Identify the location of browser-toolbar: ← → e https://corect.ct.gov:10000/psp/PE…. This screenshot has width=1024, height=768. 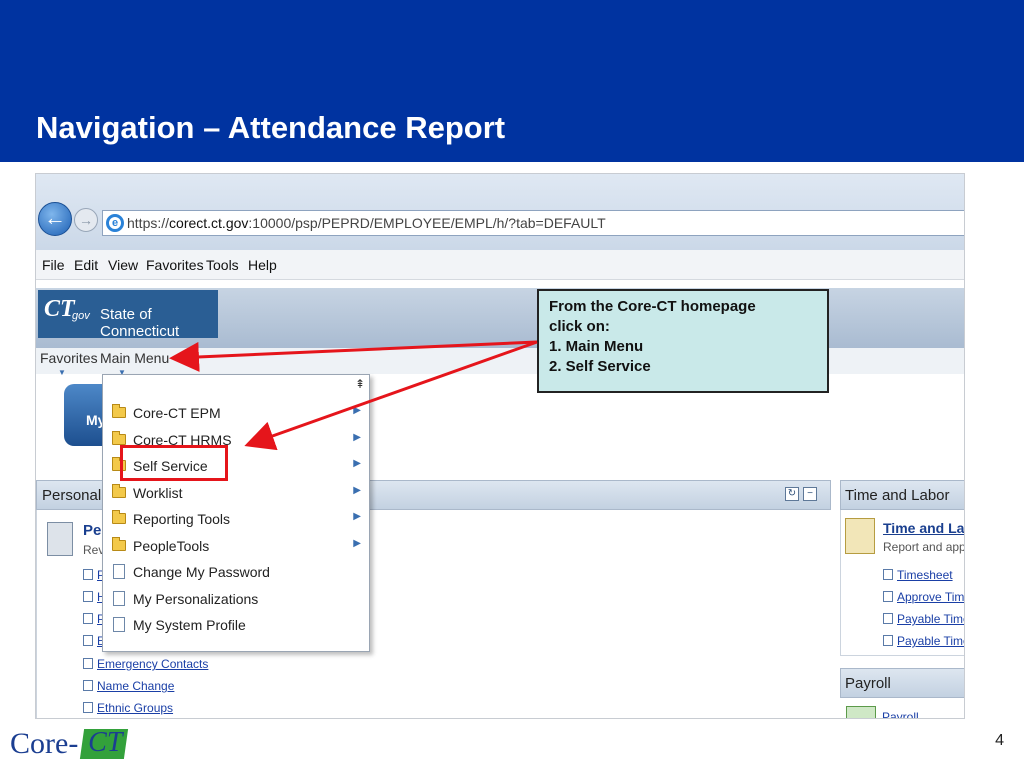
(500, 212).